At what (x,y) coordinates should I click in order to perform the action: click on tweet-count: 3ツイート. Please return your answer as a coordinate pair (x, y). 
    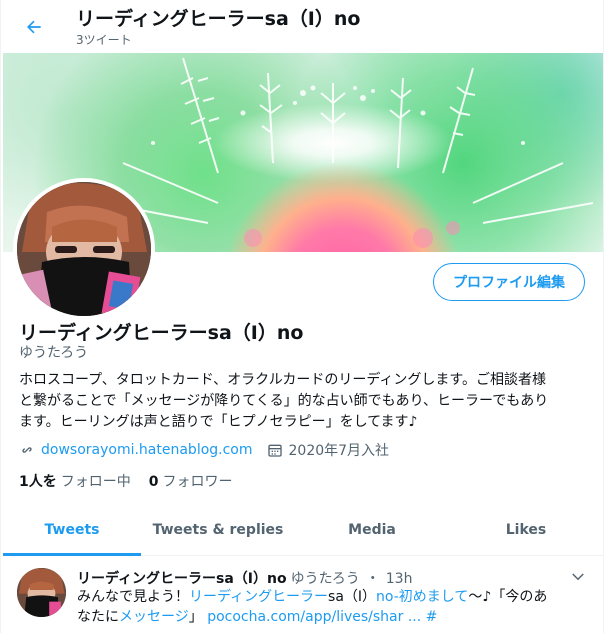
    Looking at the image, I should click on (104, 40).